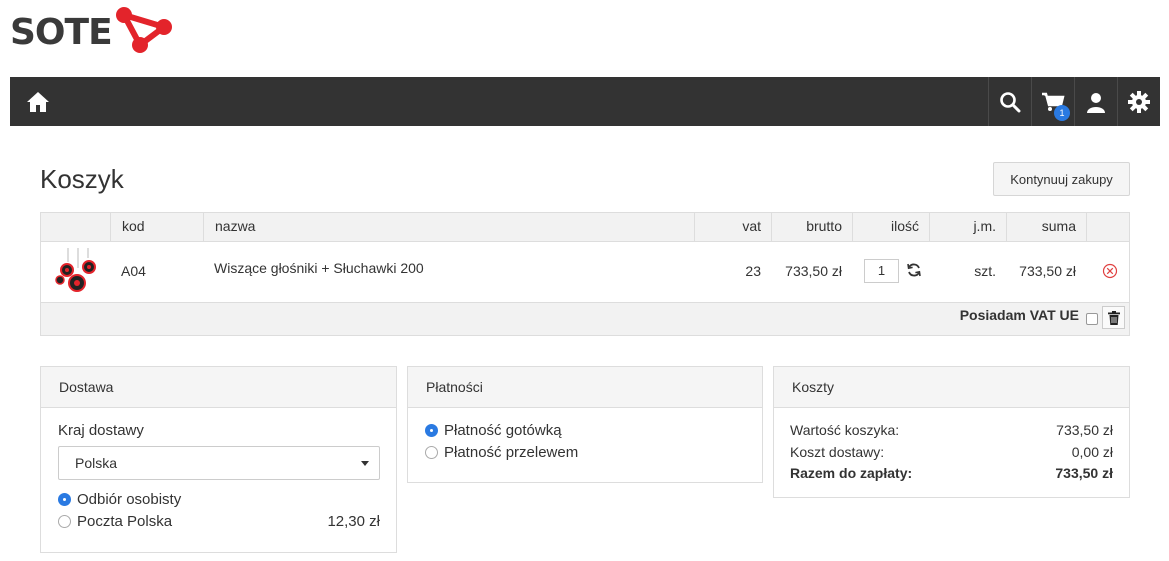  I want to click on total-value: 733,50 zł, so click(1084, 473).